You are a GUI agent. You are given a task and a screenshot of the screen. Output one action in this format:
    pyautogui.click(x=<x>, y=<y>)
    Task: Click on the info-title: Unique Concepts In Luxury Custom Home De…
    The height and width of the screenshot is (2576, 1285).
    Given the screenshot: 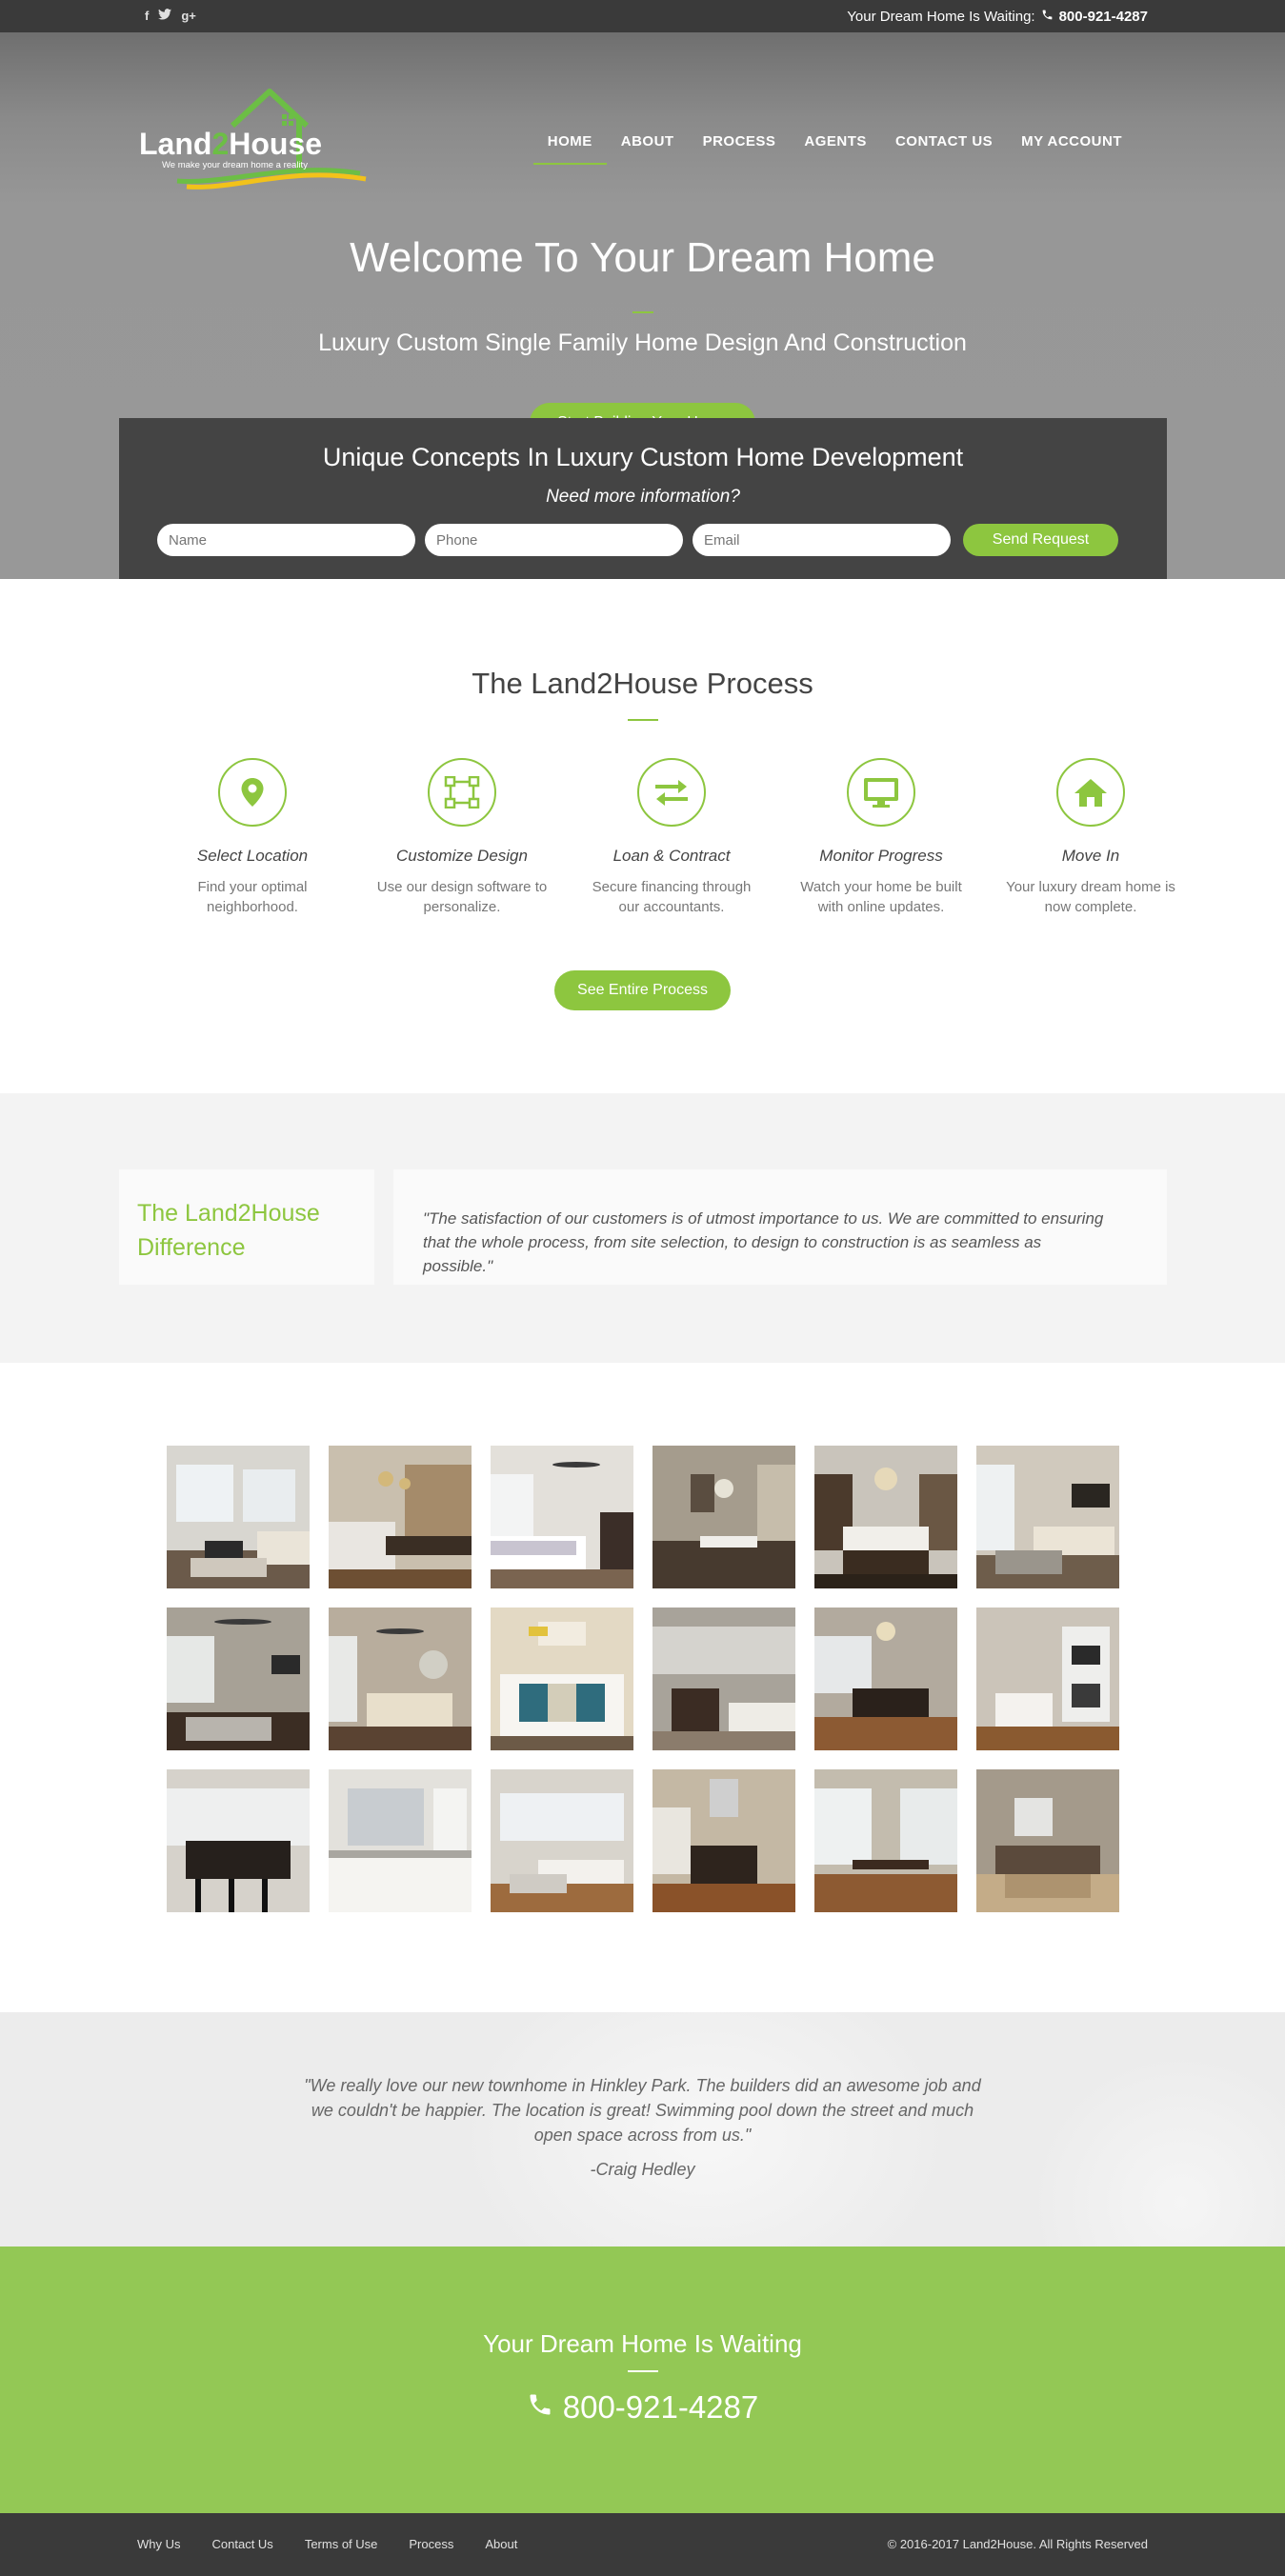 What is the action you would take?
    pyautogui.click(x=643, y=457)
    